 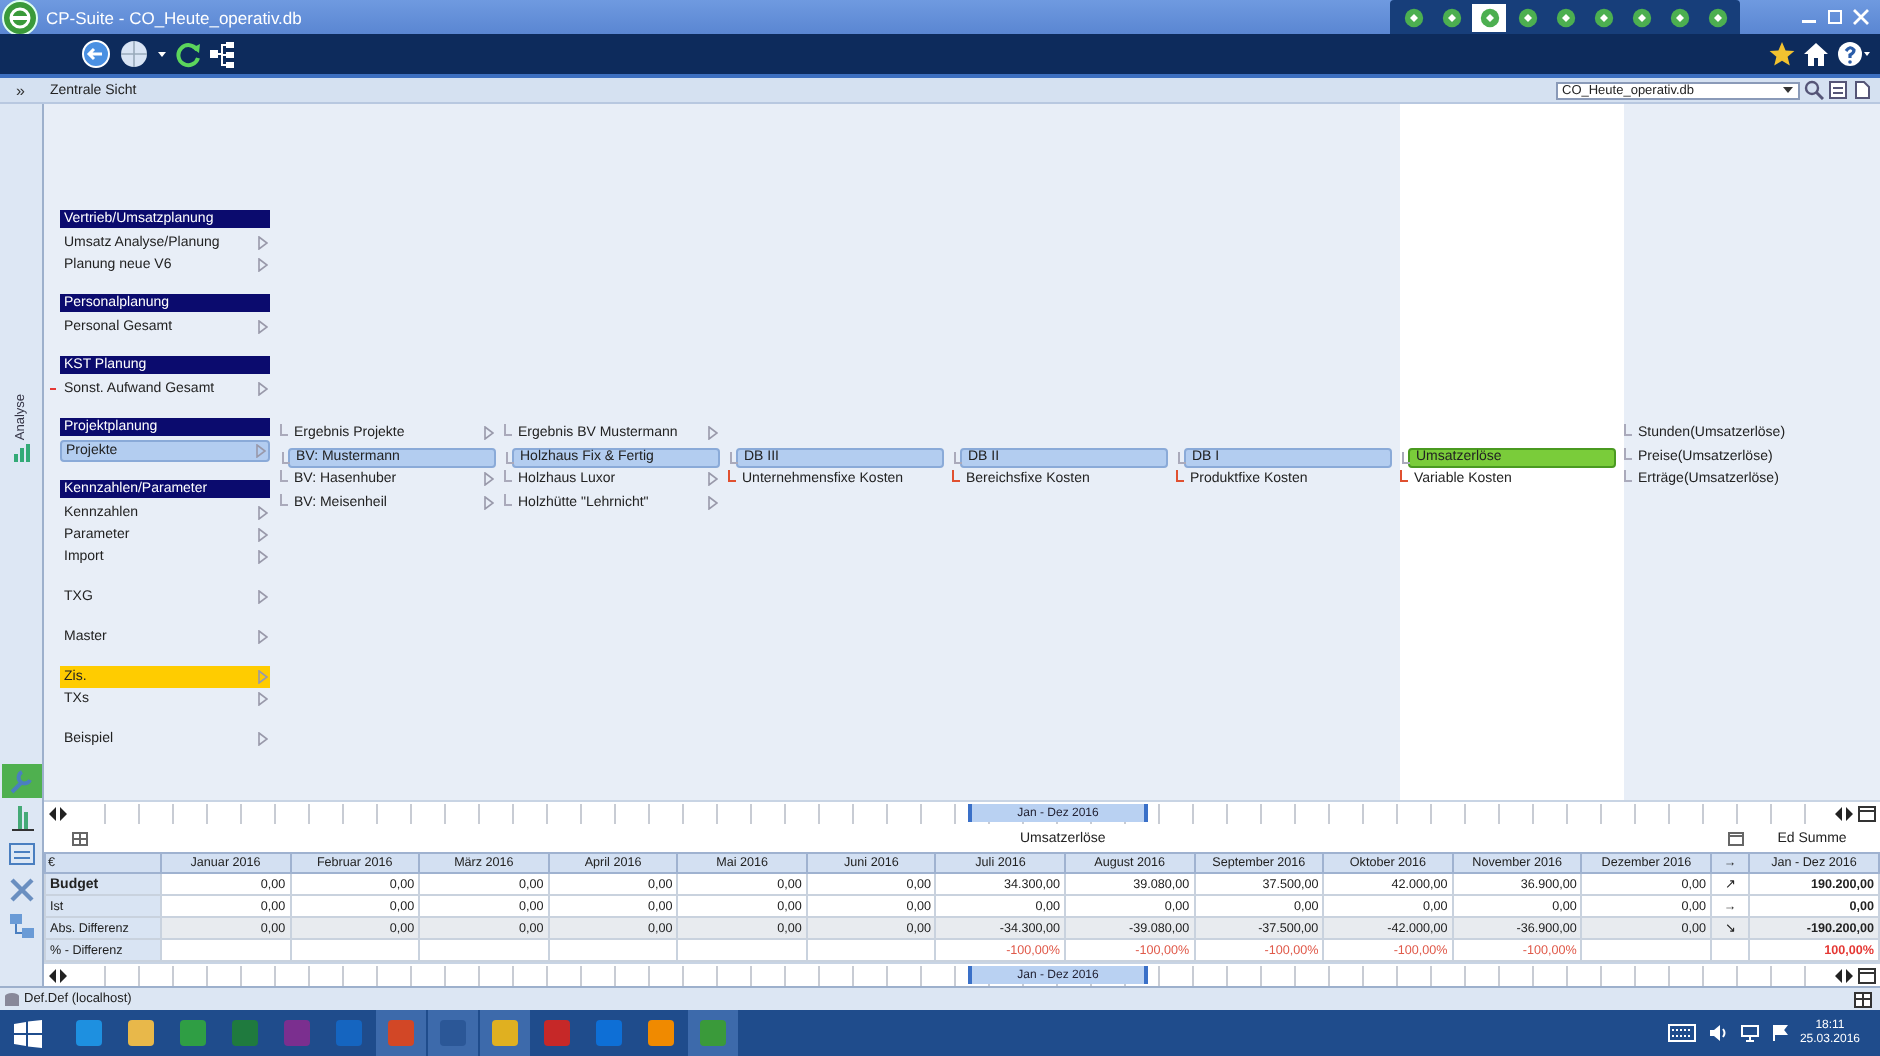 I want to click on volume-icon, so click(x=1717, y=1033).